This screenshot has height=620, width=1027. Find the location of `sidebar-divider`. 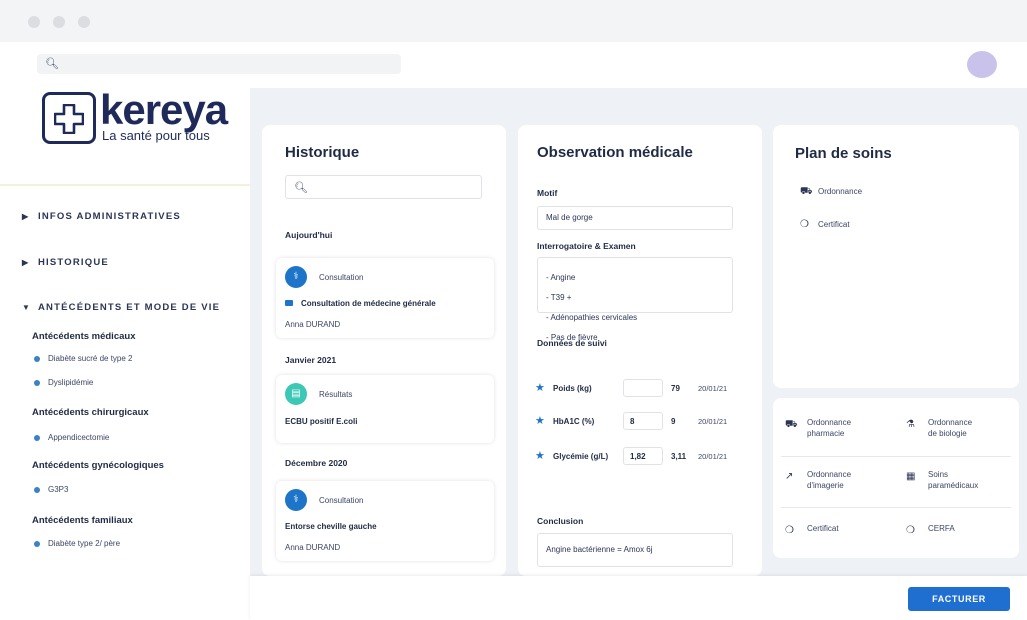

sidebar-divider is located at coordinates (125, 185).